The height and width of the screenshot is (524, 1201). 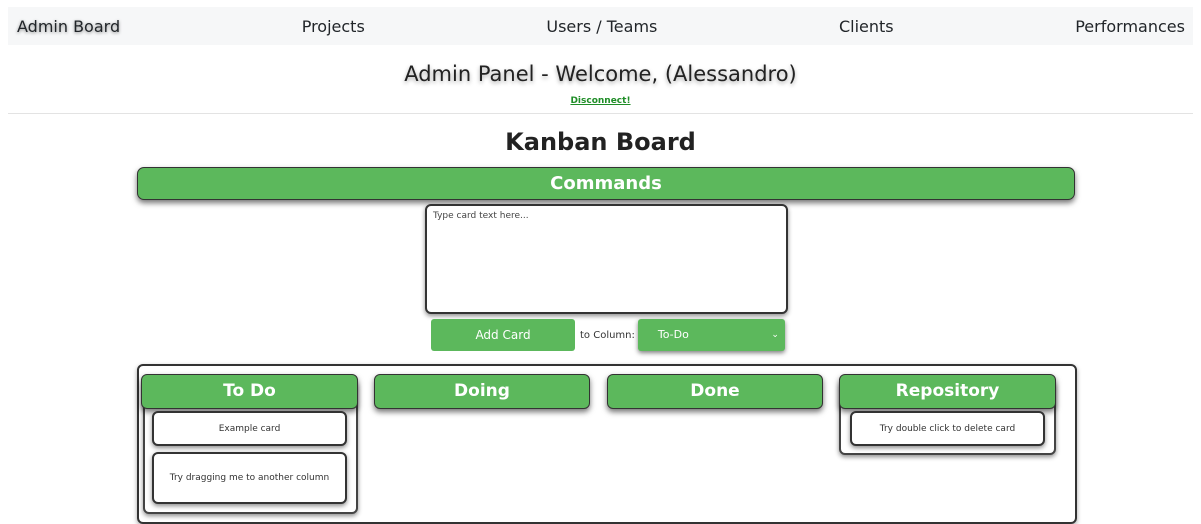 I want to click on add-card-button: Add Card, so click(x=503, y=335).